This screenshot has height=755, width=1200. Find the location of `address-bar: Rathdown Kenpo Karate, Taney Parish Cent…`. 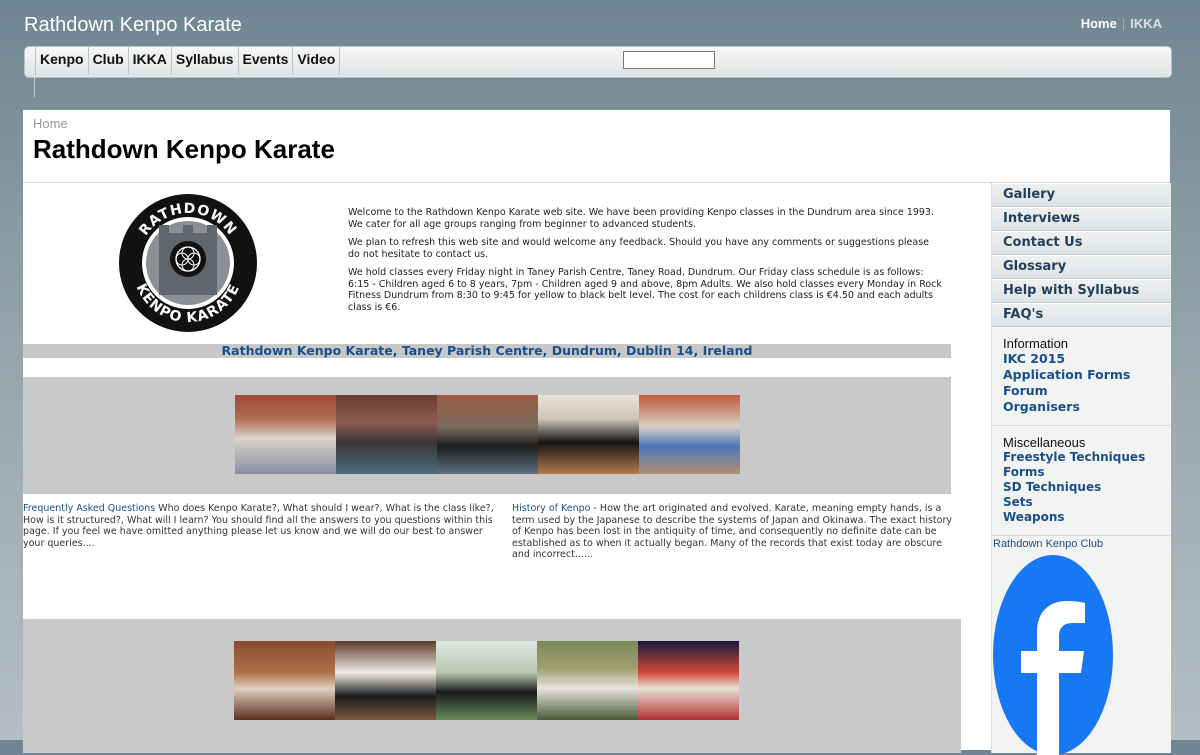

address-bar: Rathdown Kenpo Karate, Taney Parish Cent… is located at coordinates (487, 351).